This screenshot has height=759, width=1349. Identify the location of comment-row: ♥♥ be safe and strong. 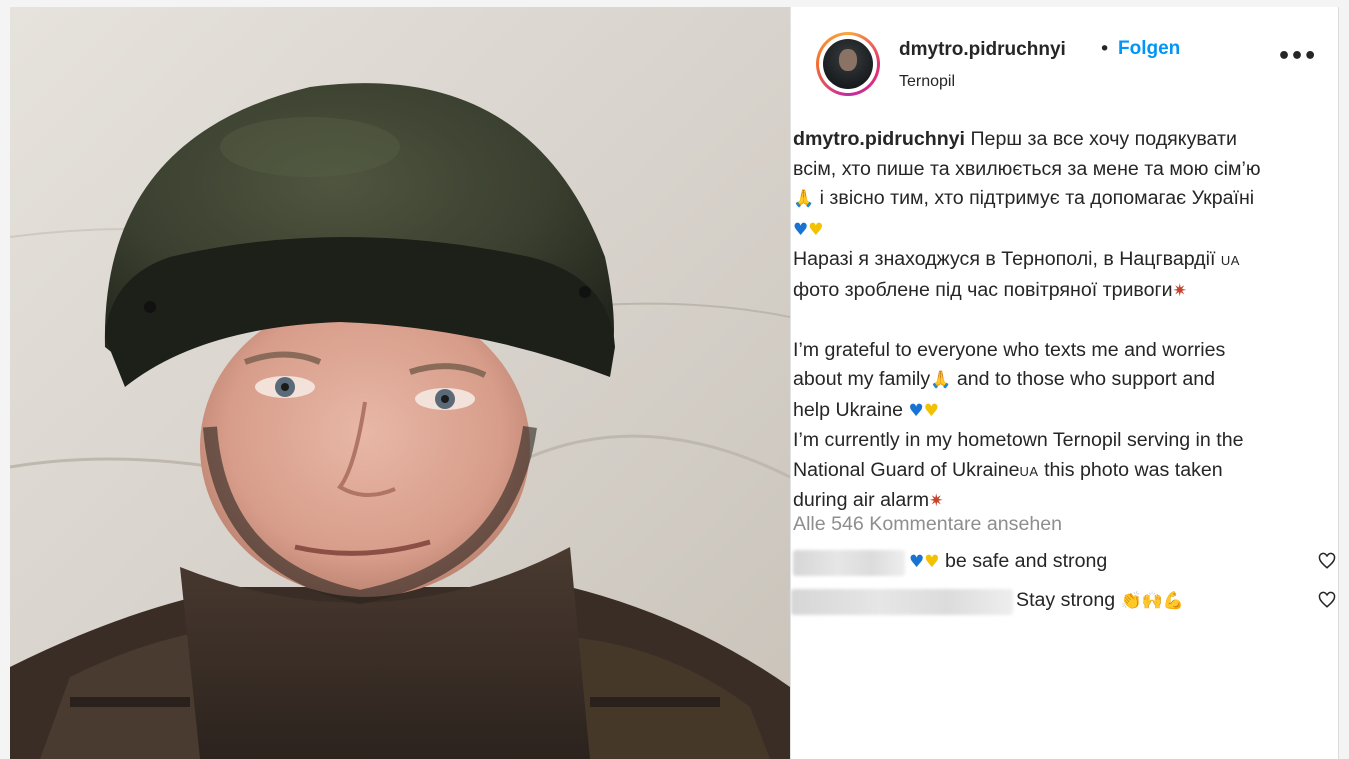
(1064, 563).